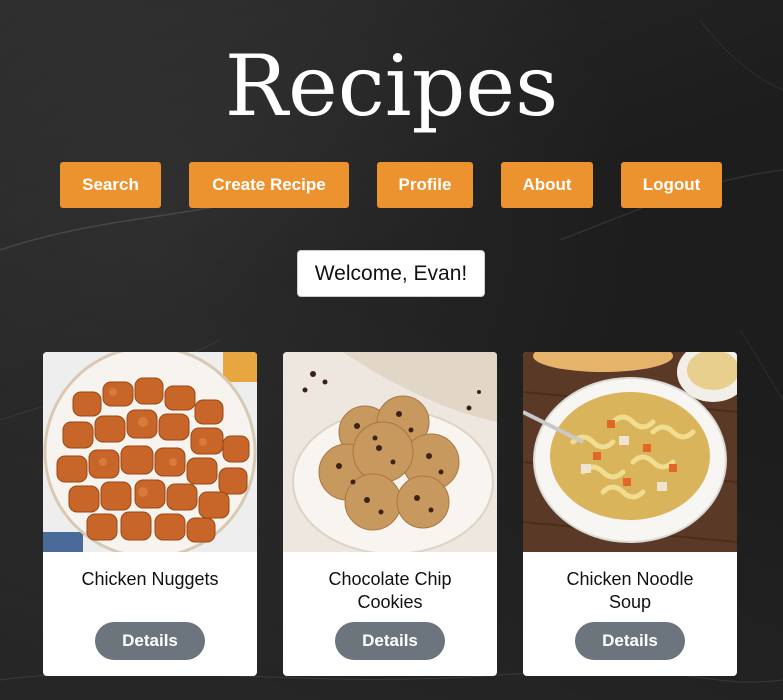 The image size is (783, 700). I want to click on logout-button: Logout, so click(671, 185).